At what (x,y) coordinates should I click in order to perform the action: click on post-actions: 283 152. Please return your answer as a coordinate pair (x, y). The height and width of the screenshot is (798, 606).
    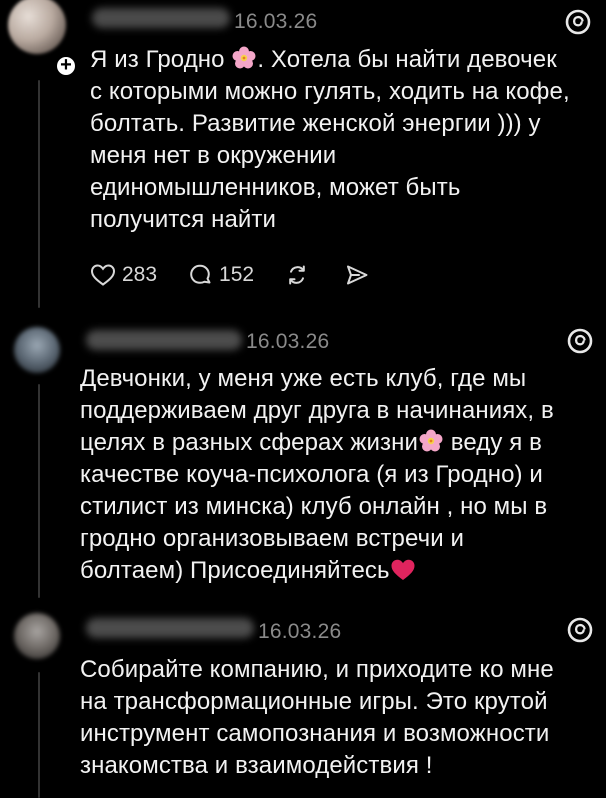
    Looking at the image, I should click on (230, 275).